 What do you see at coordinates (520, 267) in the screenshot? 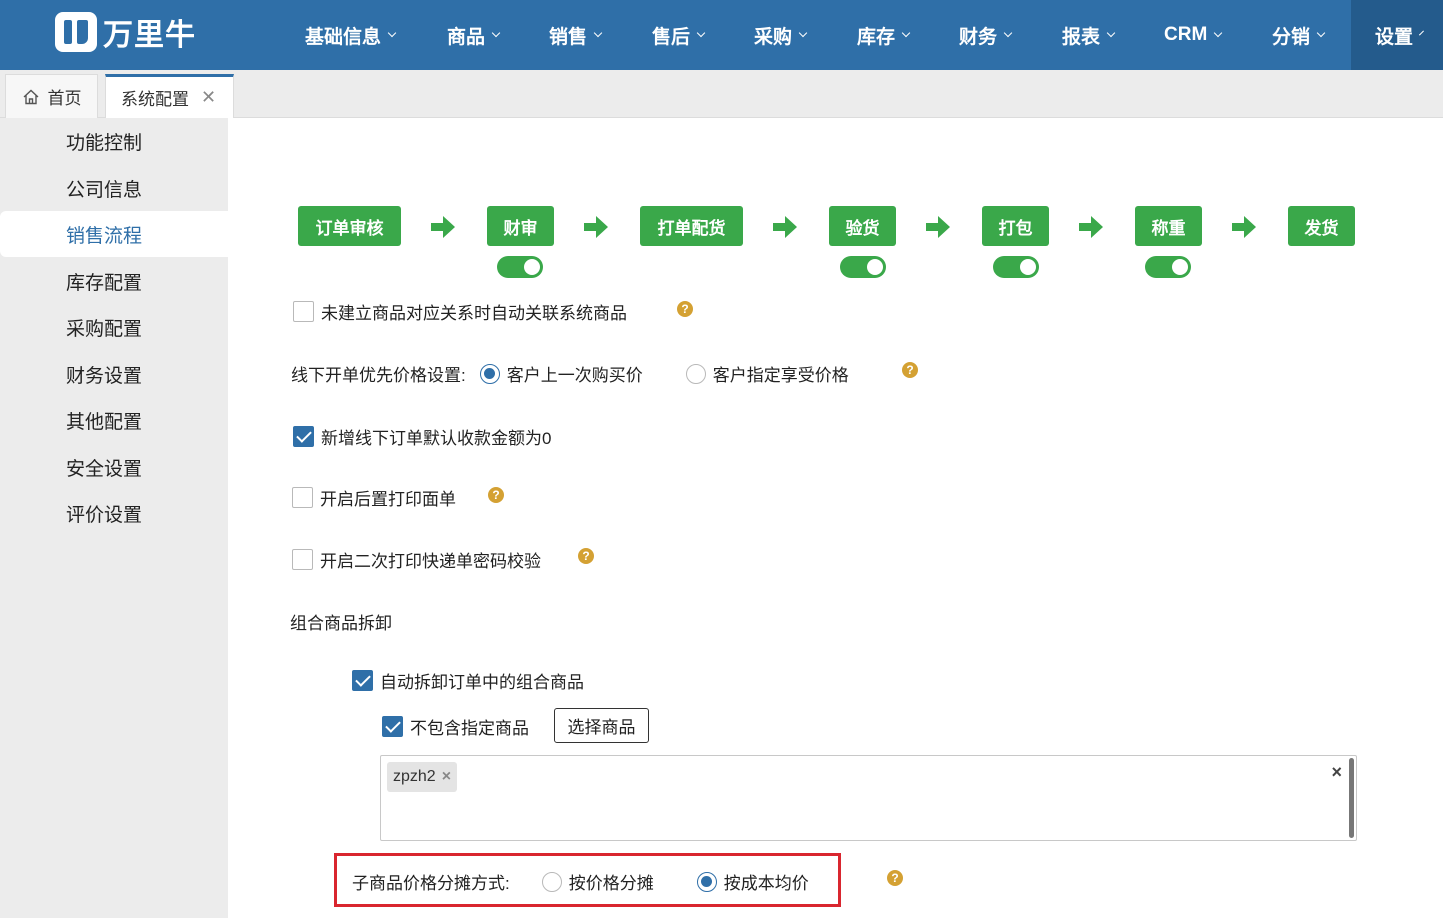
I see `toggle-finance-review` at bounding box center [520, 267].